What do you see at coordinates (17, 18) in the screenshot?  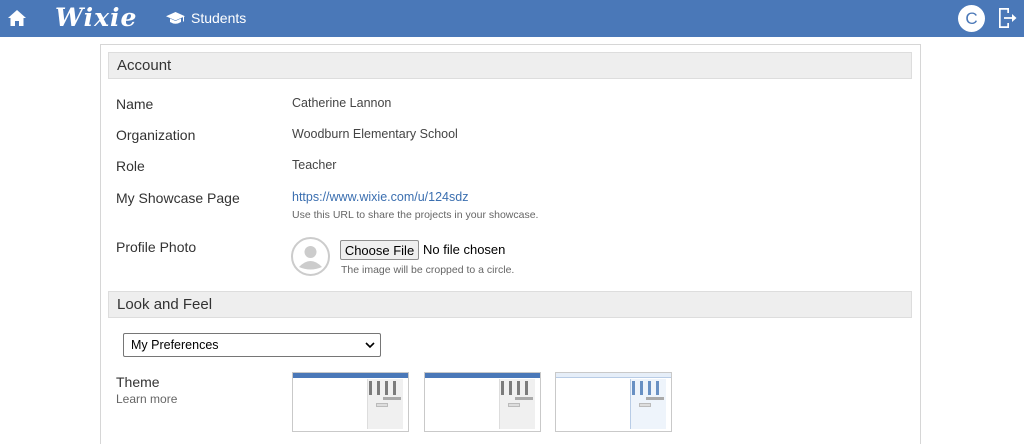 I see `home-icon` at bounding box center [17, 18].